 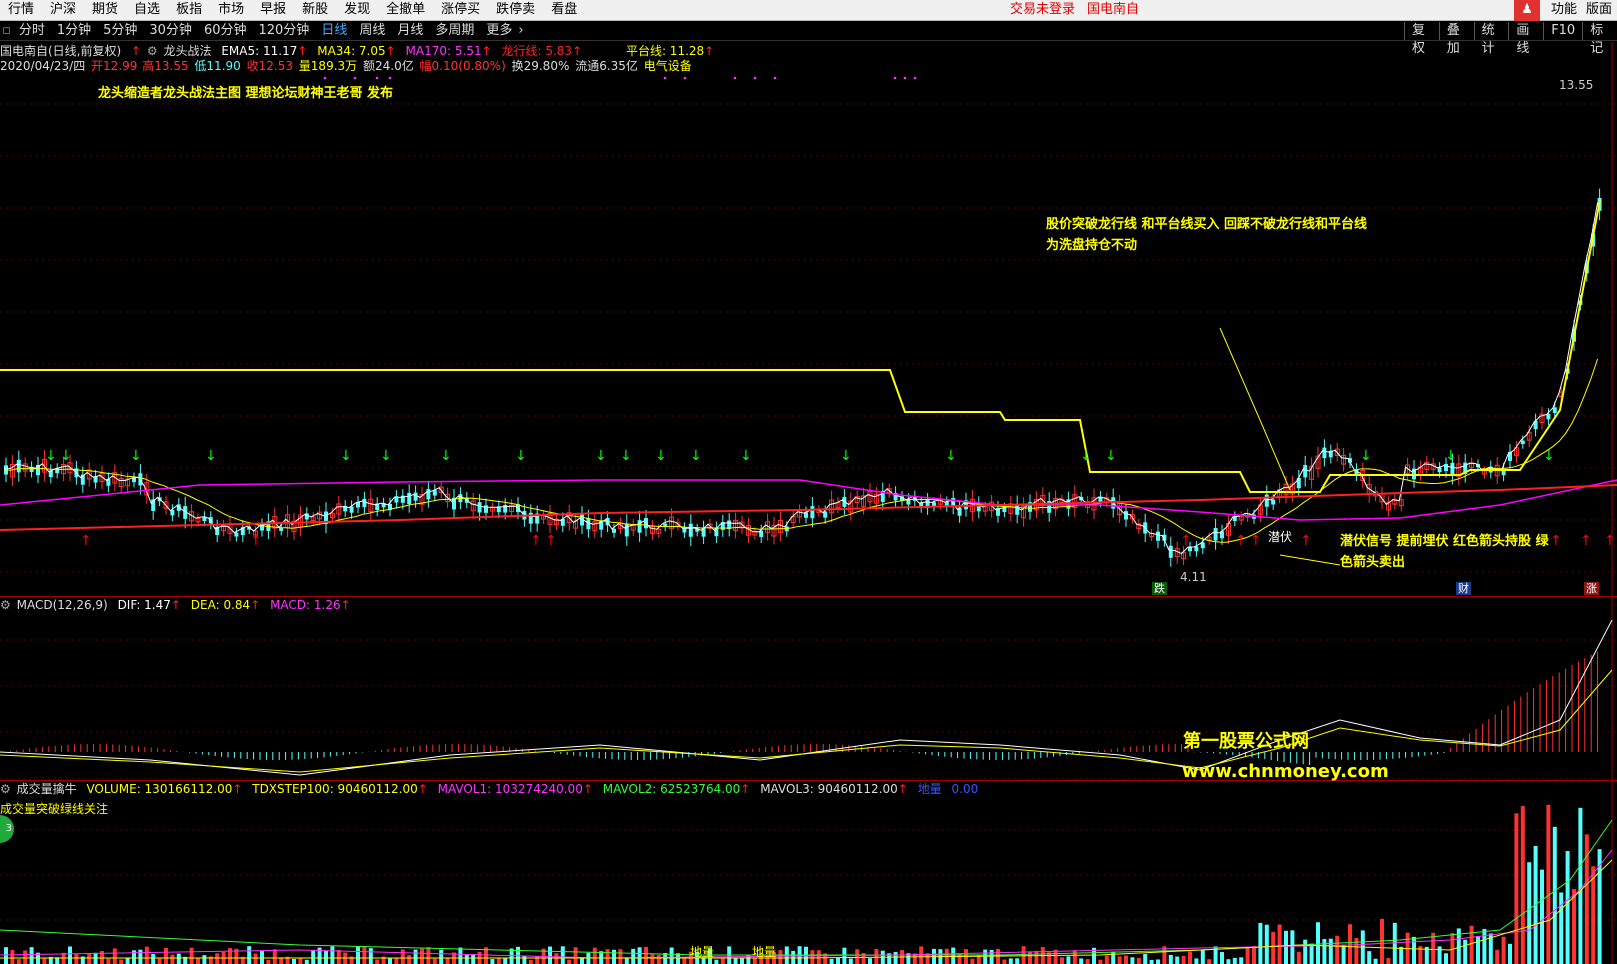 What do you see at coordinates (806, 721) in the screenshot?
I see `dea-line` at bounding box center [806, 721].